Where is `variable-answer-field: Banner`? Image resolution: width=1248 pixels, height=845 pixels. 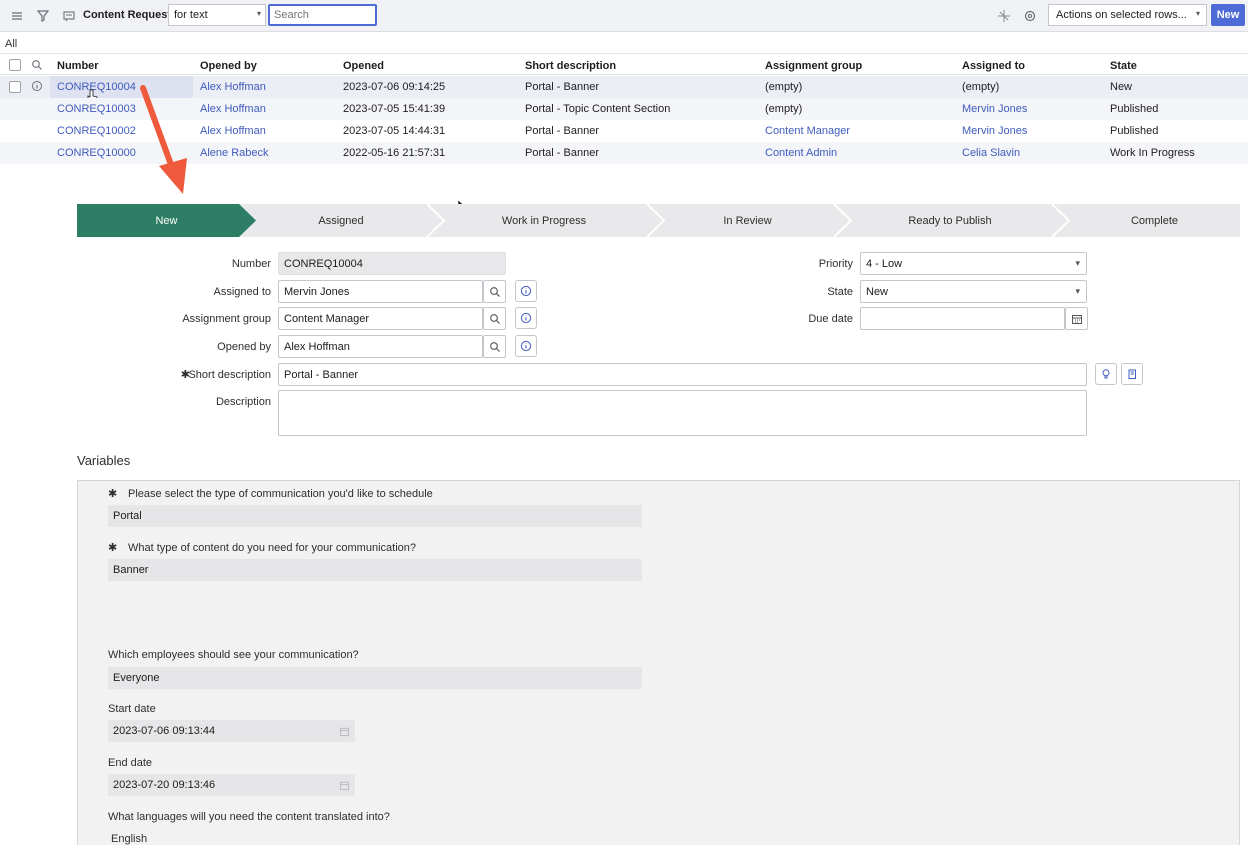 variable-answer-field: Banner is located at coordinates (375, 570).